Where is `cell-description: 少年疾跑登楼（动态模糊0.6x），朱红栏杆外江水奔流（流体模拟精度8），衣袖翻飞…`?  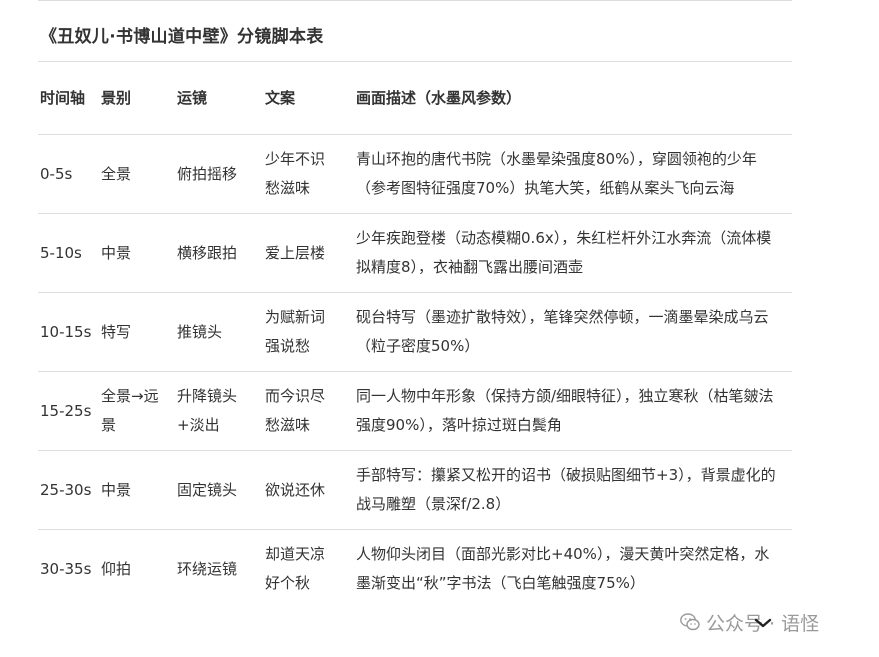 cell-description: 少年疾跑登楼（动态模糊0.6x），朱红栏杆外江水奔流（流体模拟精度8），衣袖翻飞… is located at coordinates (572, 253).